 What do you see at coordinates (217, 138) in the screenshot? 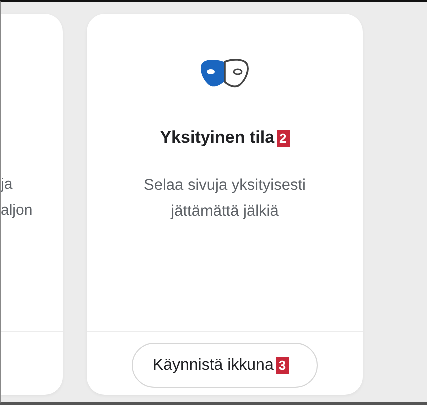
I see `card-title: Yksityinen tila` at bounding box center [217, 138].